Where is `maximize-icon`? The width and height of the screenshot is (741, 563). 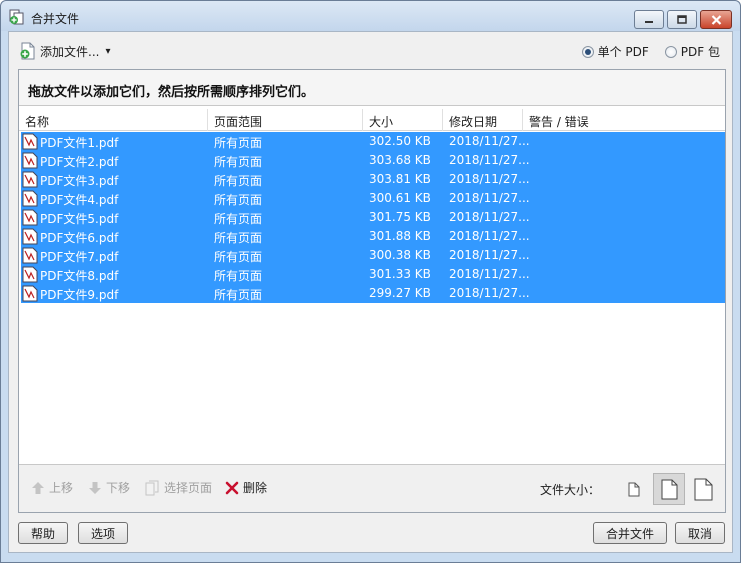
maximize-icon is located at coordinates (682, 19).